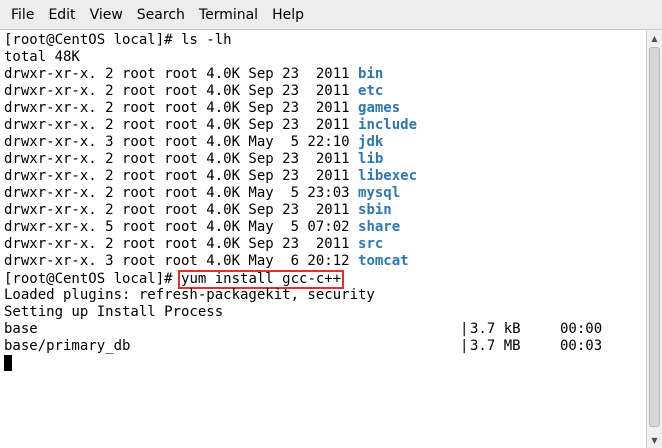 The image size is (662, 448). What do you see at coordinates (324, 279) in the screenshot?
I see `prompt-line: [root@CentOS local]# yum install gcc-c++` at bounding box center [324, 279].